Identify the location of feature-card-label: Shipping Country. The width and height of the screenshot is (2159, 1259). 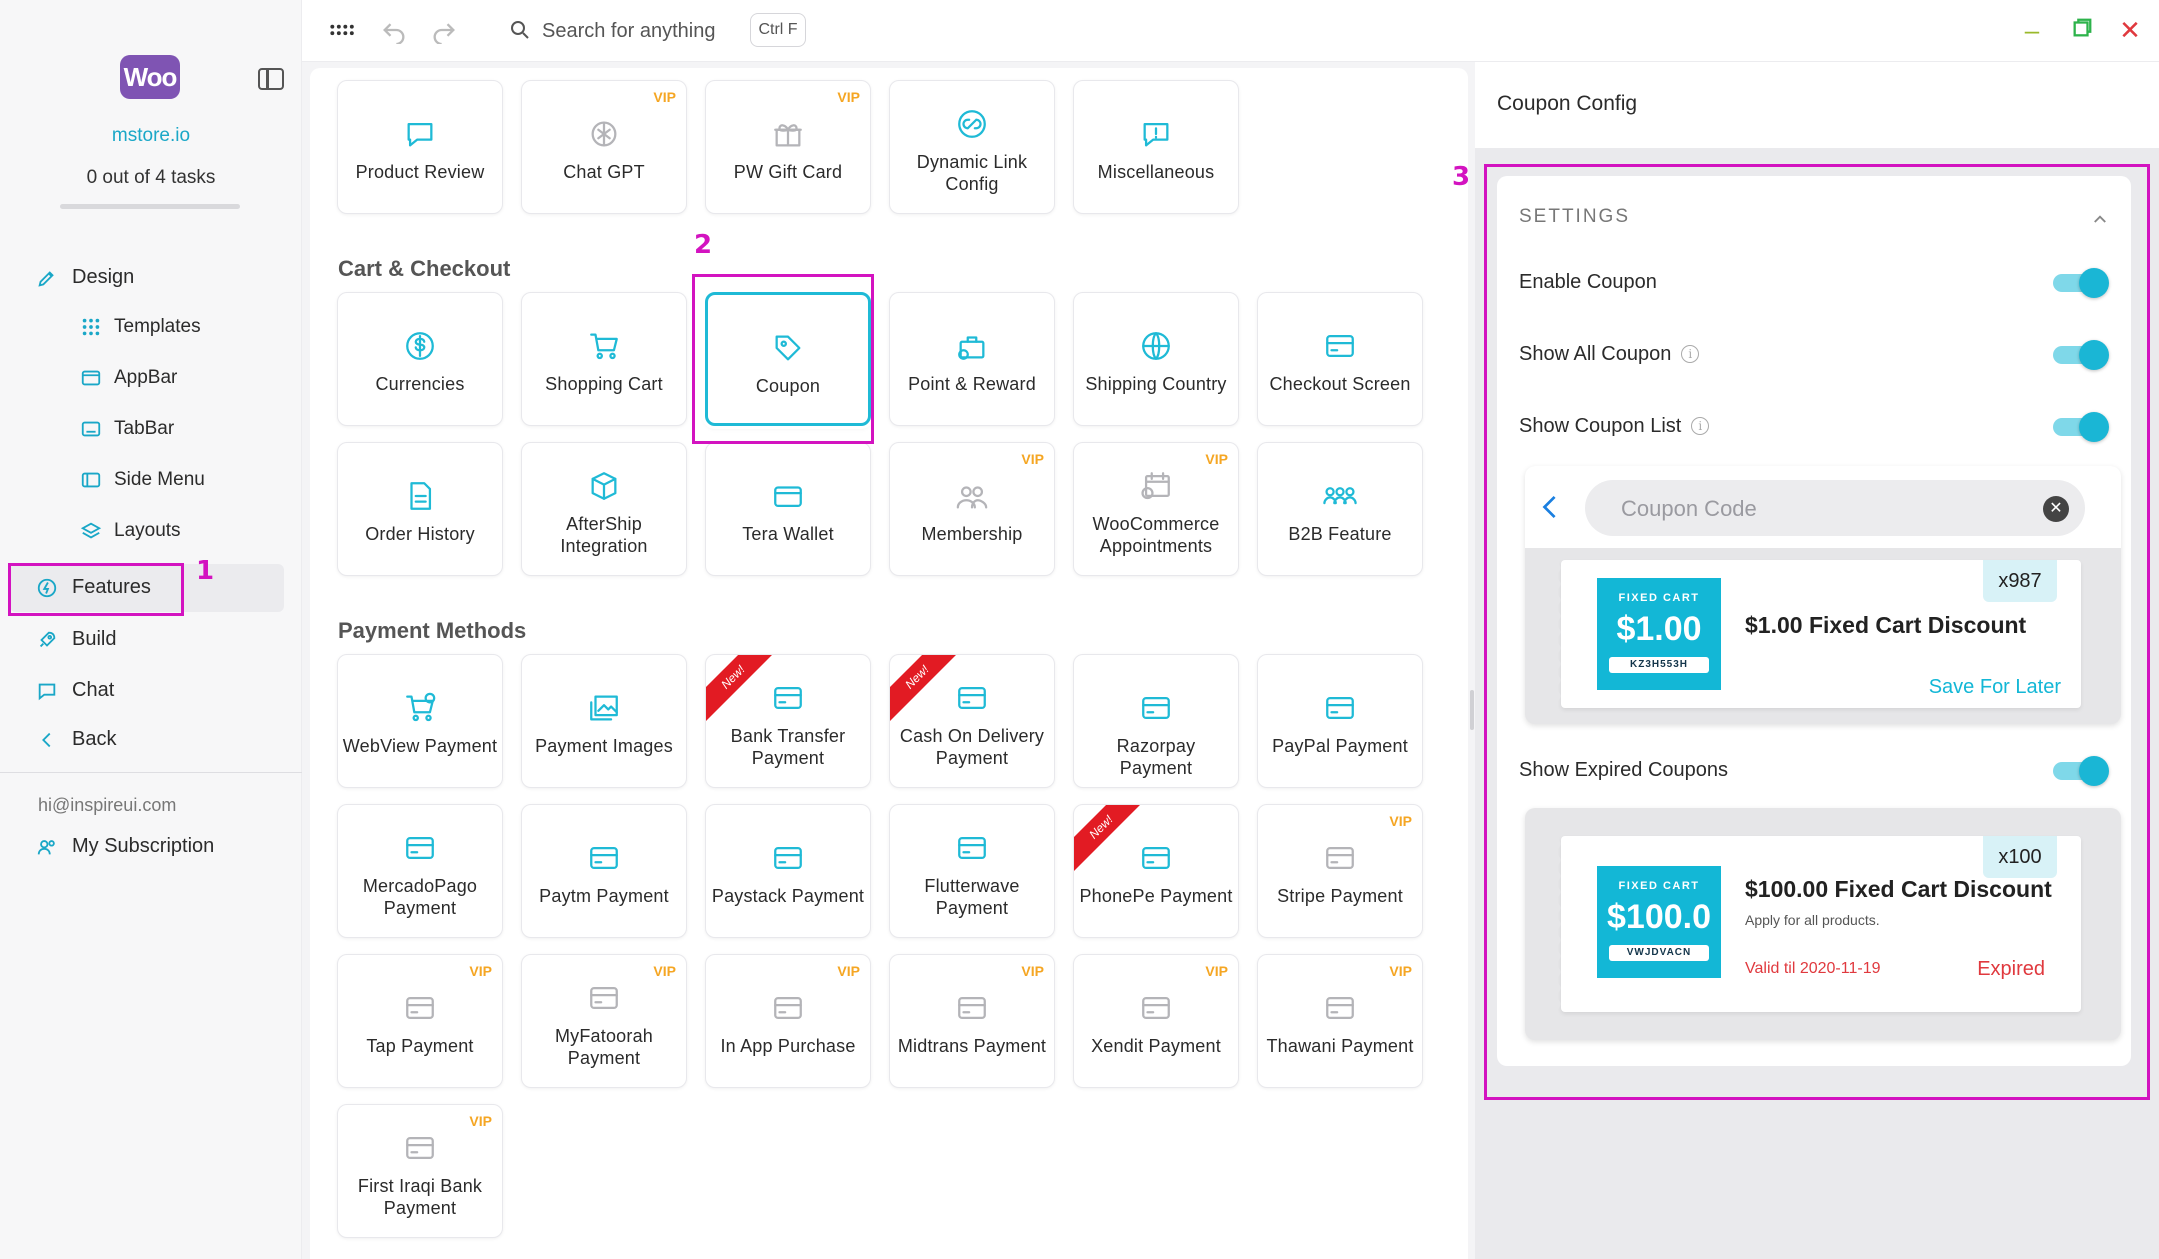
(1156, 384).